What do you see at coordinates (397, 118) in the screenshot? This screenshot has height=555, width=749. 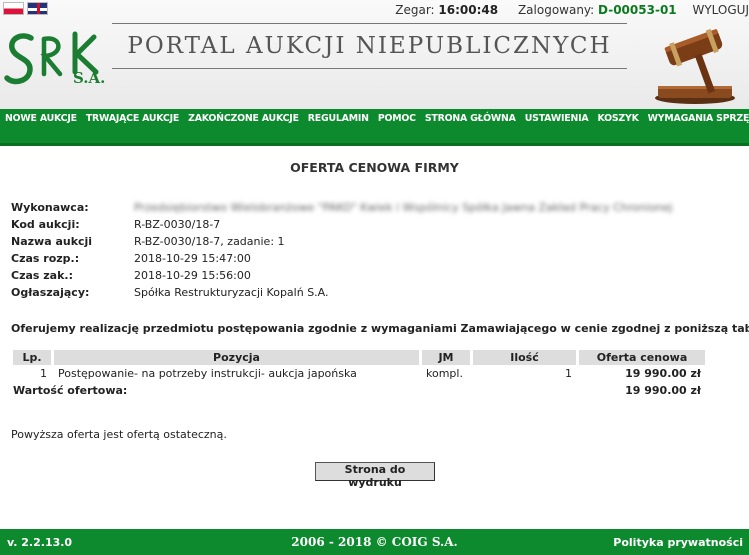 I see `nav-help: POMOC` at bounding box center [397, 118].